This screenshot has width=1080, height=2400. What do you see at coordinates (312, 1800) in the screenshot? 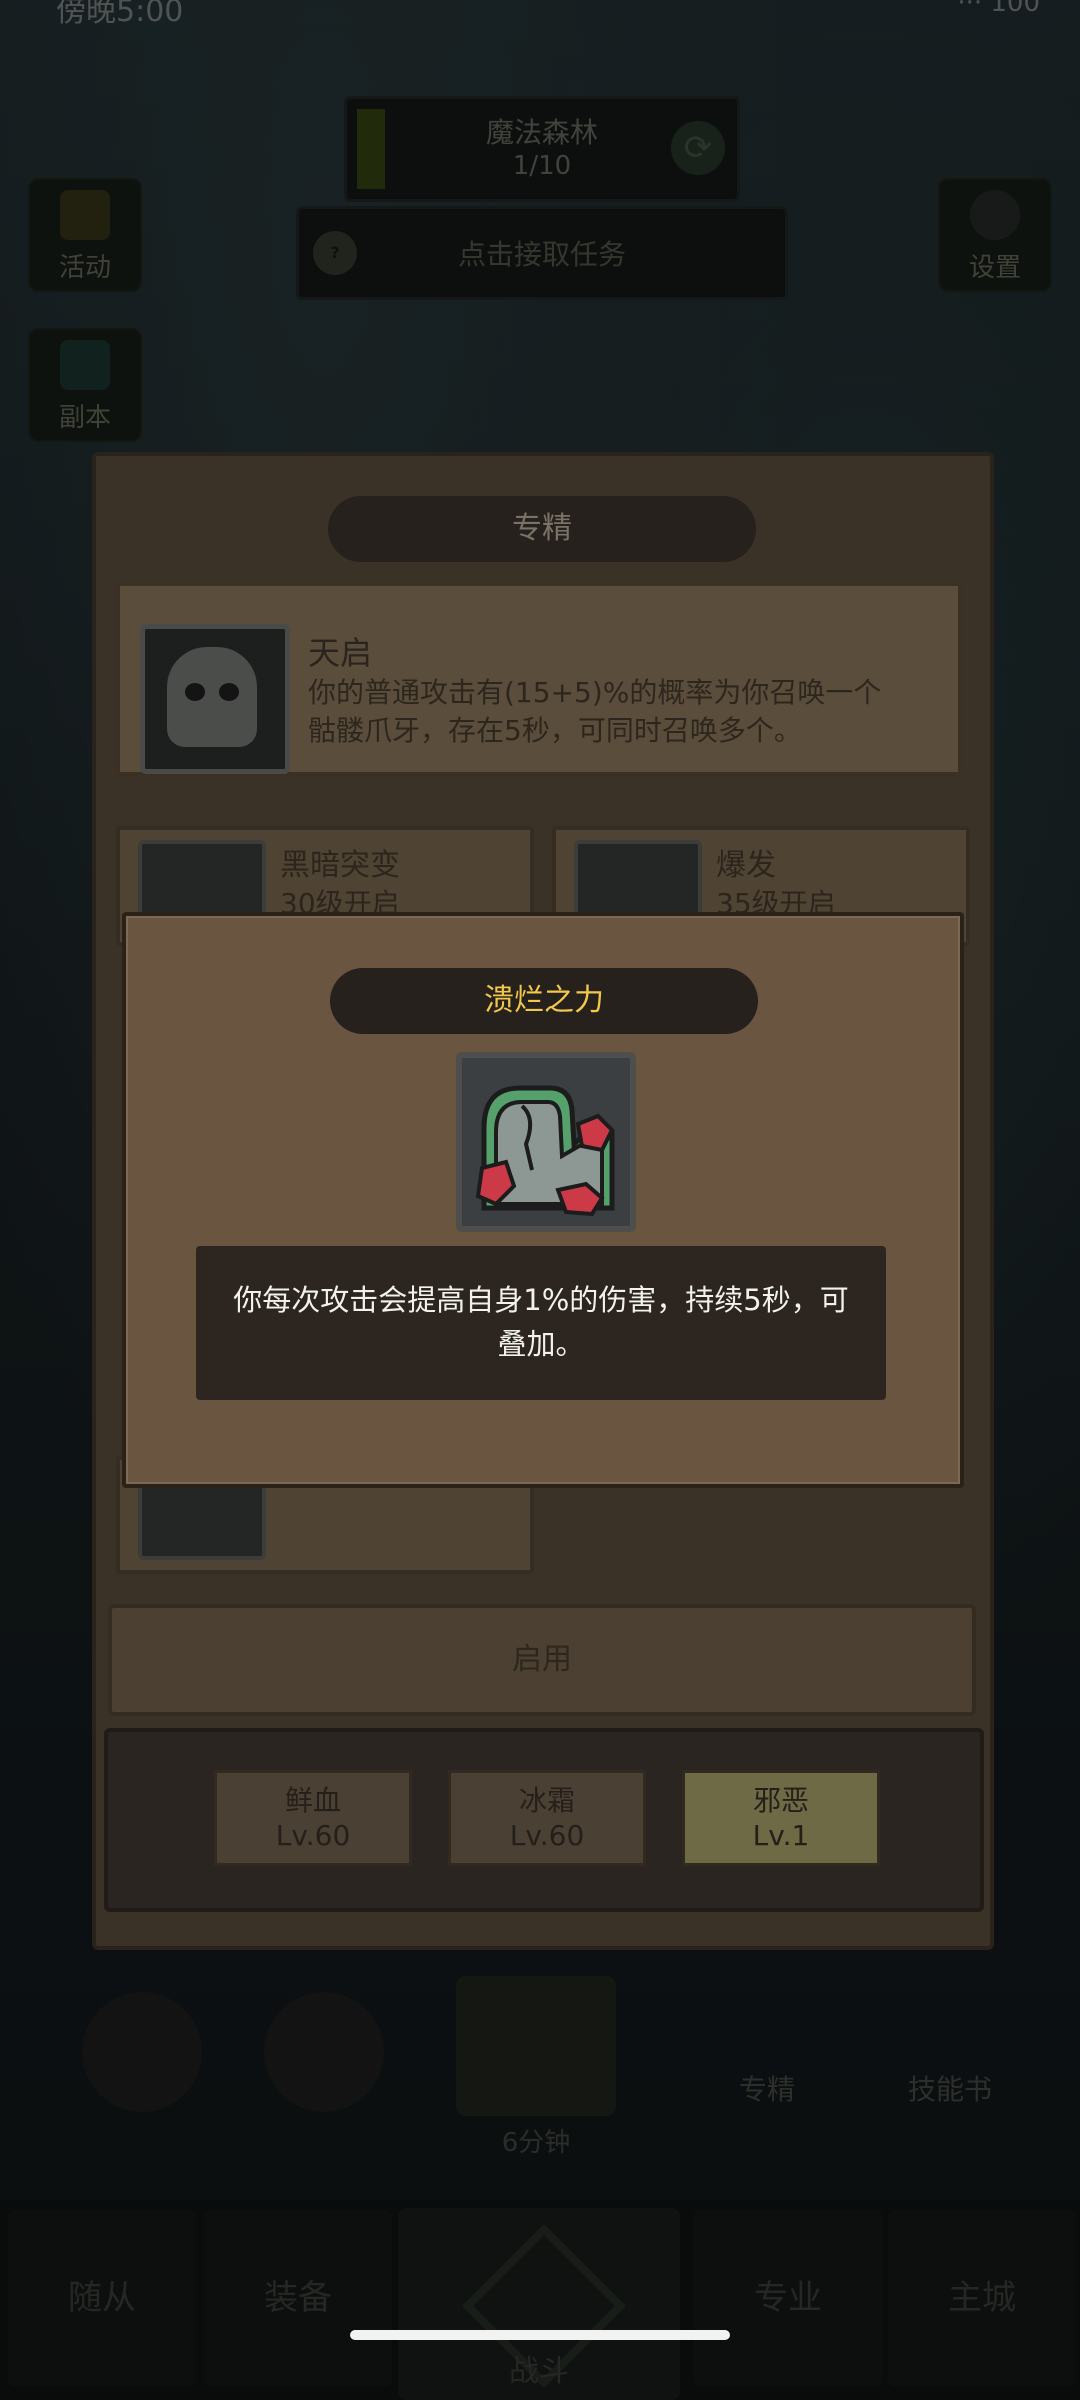
I see `tab-name: 鲜血` at bounding box center [312, 1800].